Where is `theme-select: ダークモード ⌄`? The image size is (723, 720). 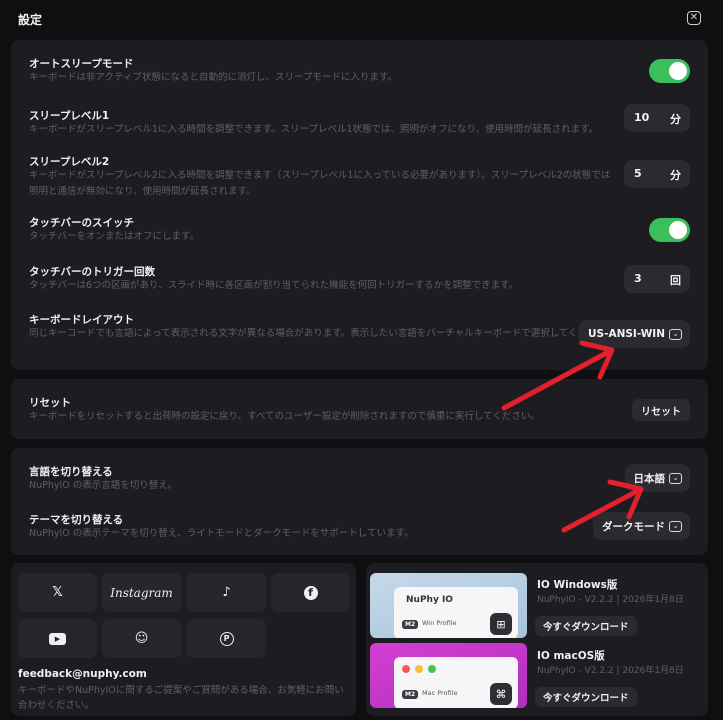
theme-select: ダークモード ⌄ is located at coordinates (641, 526).